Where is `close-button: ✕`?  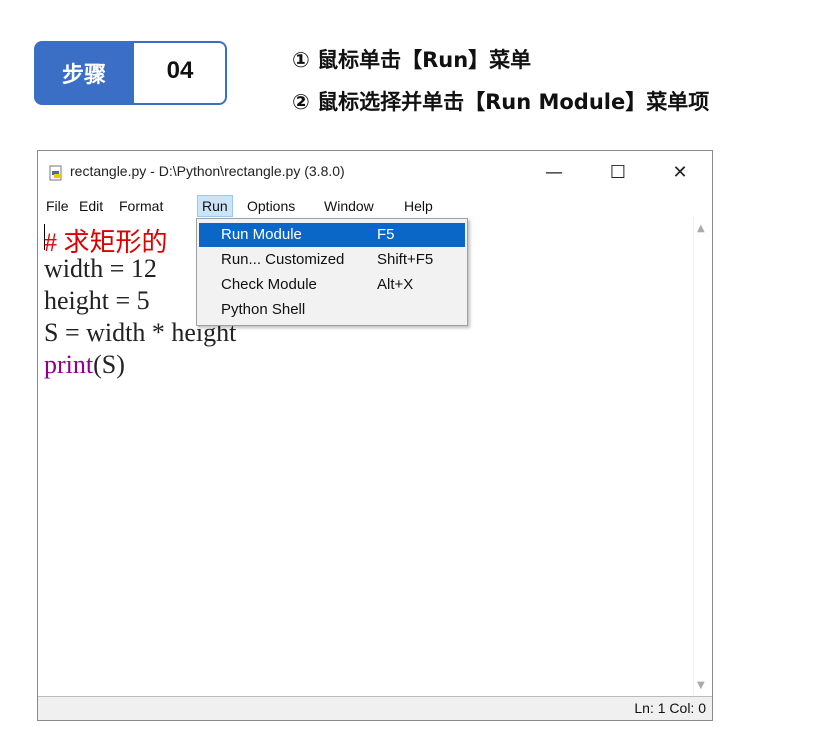 close-button: ✕ is located at coordinates (680, 172).